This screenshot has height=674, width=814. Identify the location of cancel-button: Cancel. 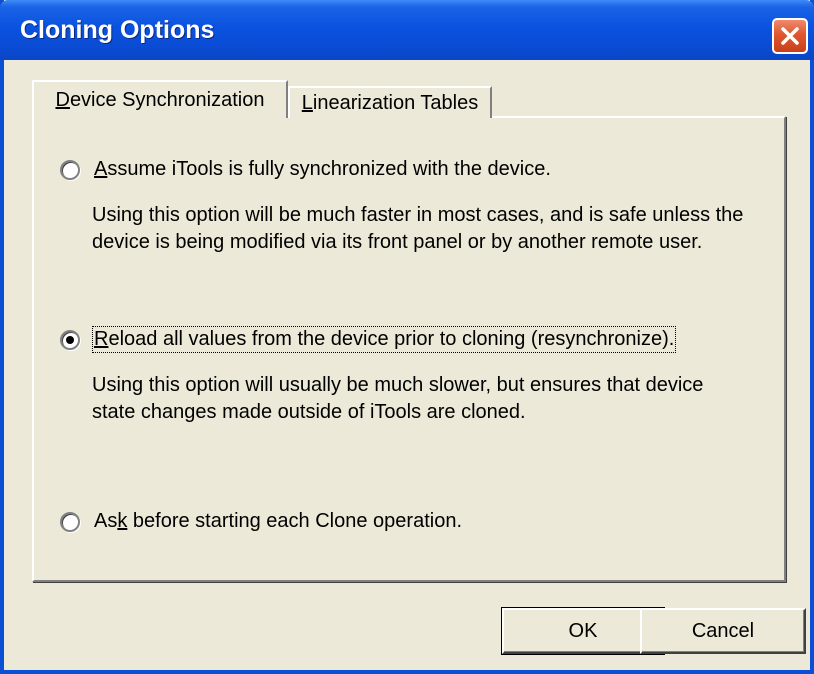
(723, 631).